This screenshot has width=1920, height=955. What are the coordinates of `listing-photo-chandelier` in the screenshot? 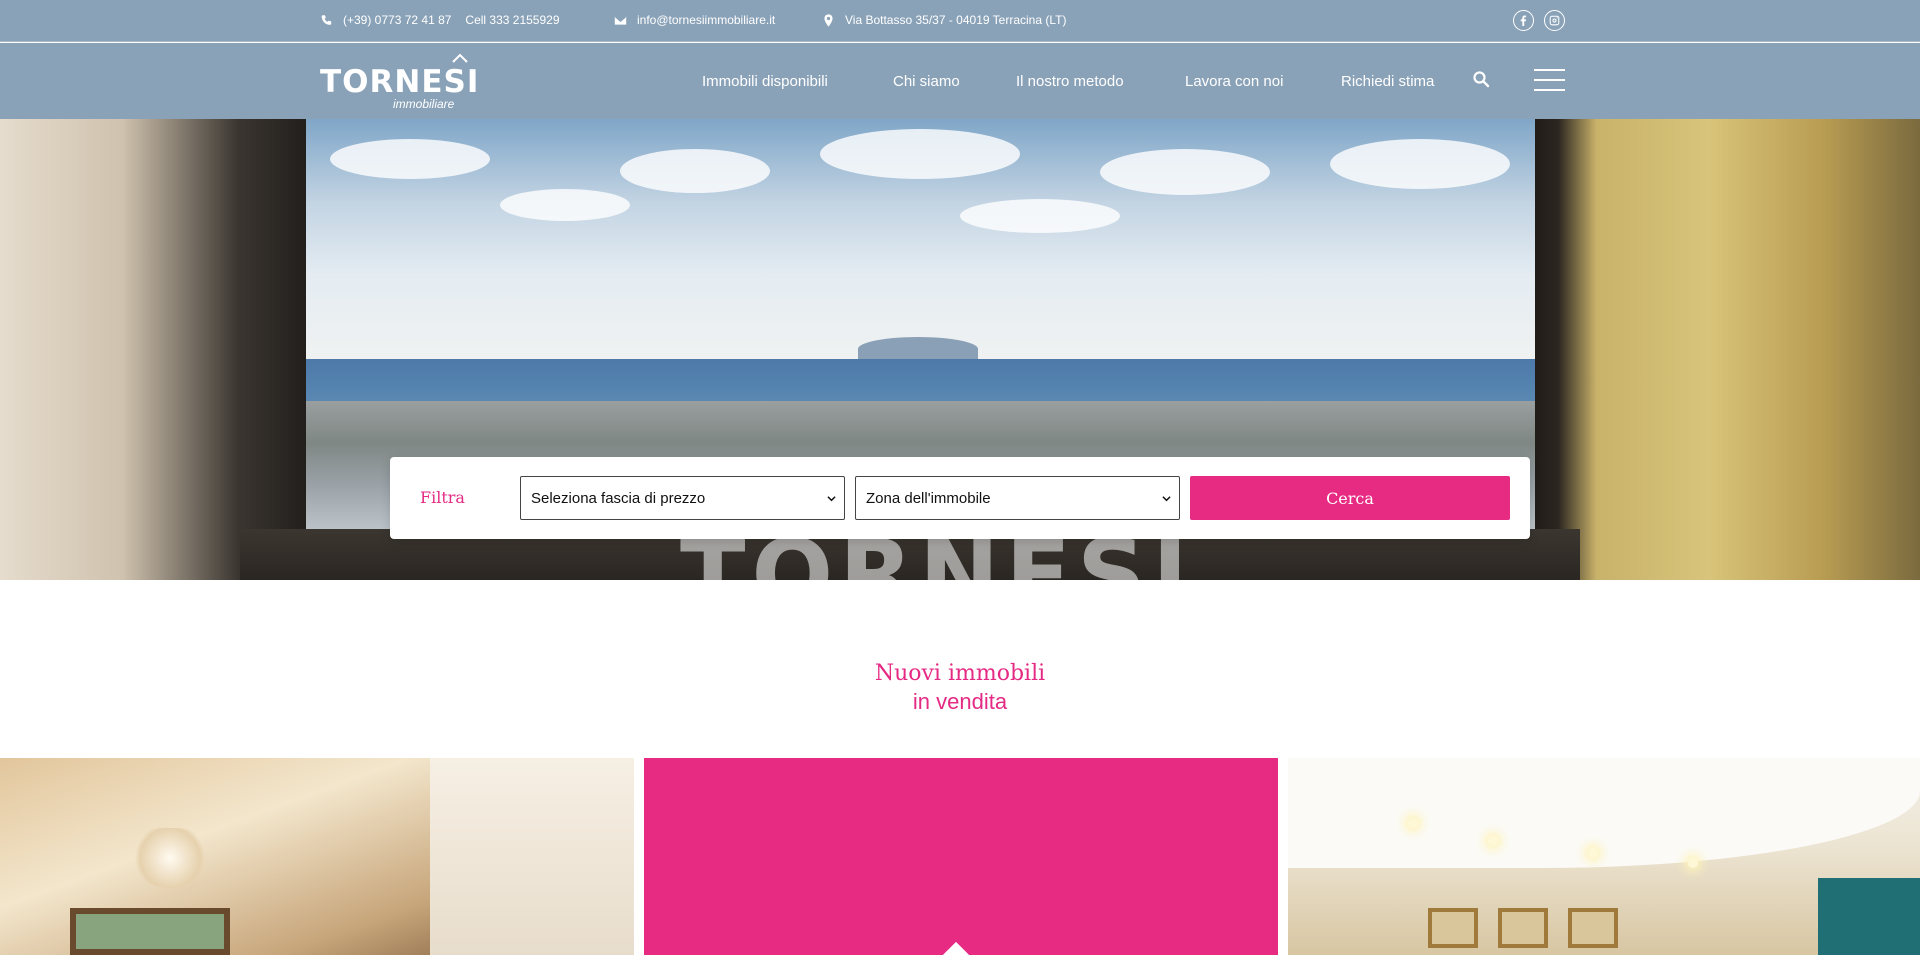 It's located at (170, 858).